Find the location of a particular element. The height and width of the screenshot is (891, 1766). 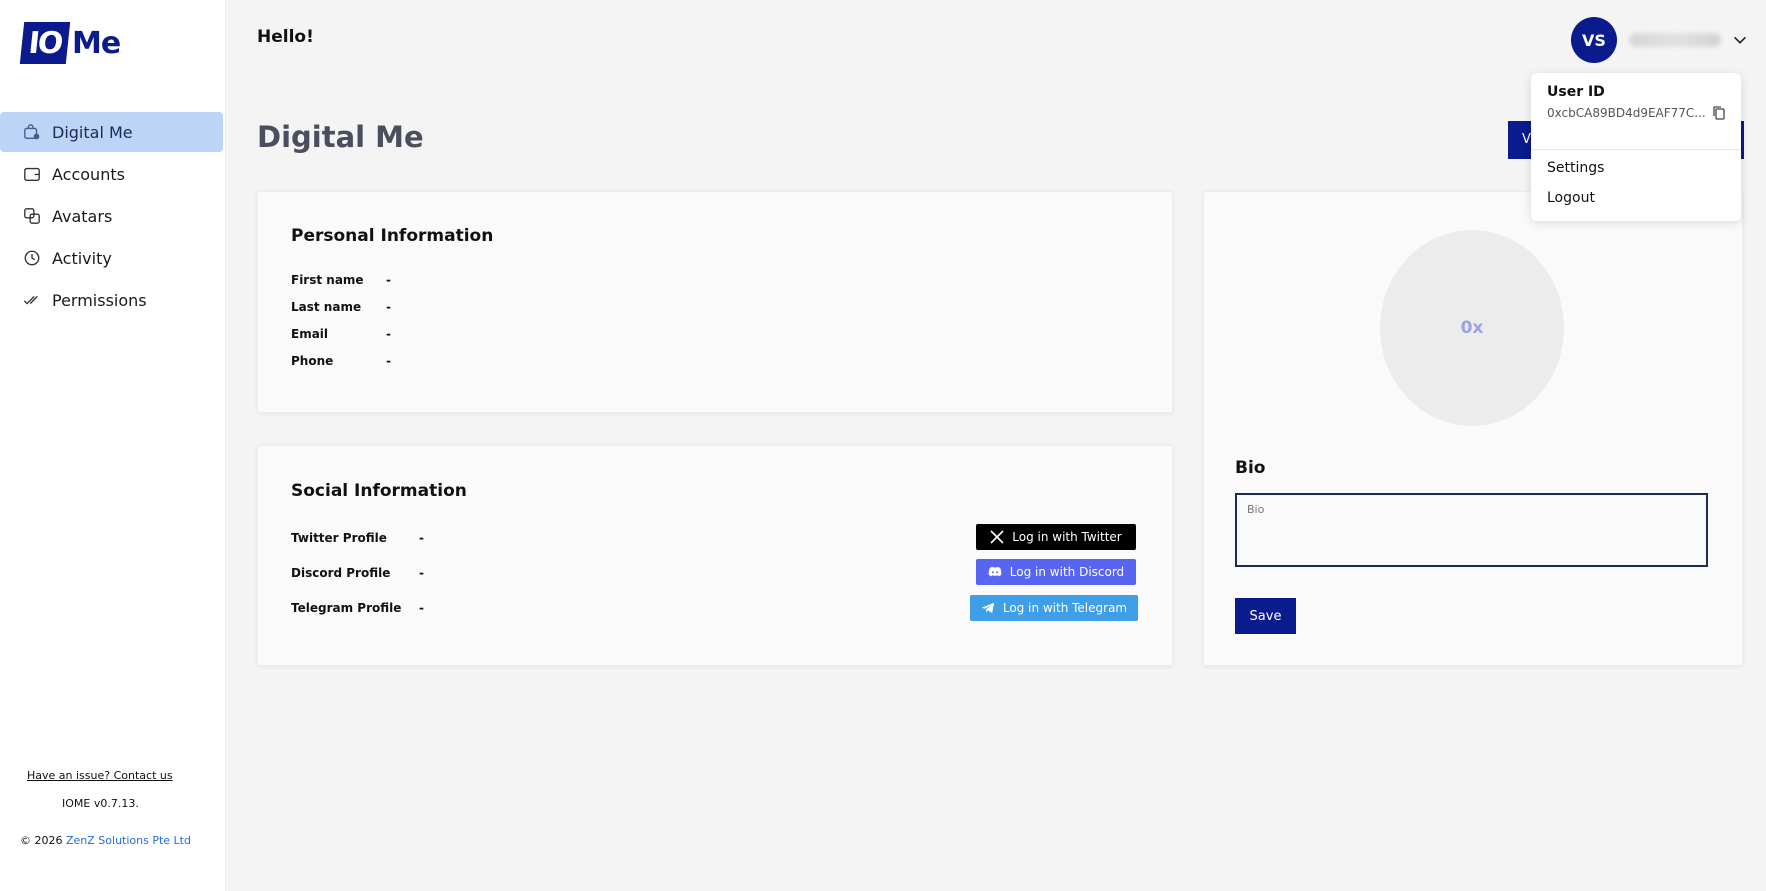

dropdown-divider is located at coordinates (1636, 149).